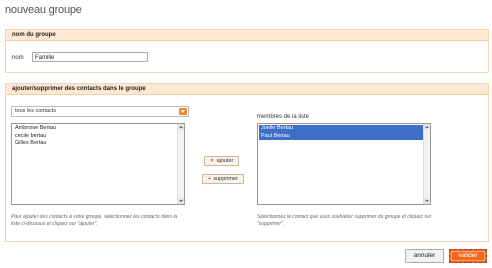 The height and width of the screenshot is (268, 492). Describe the element at coordinates (247, 35) in the screenshot. I see `group-name-heading: nom du groupe` at that location.